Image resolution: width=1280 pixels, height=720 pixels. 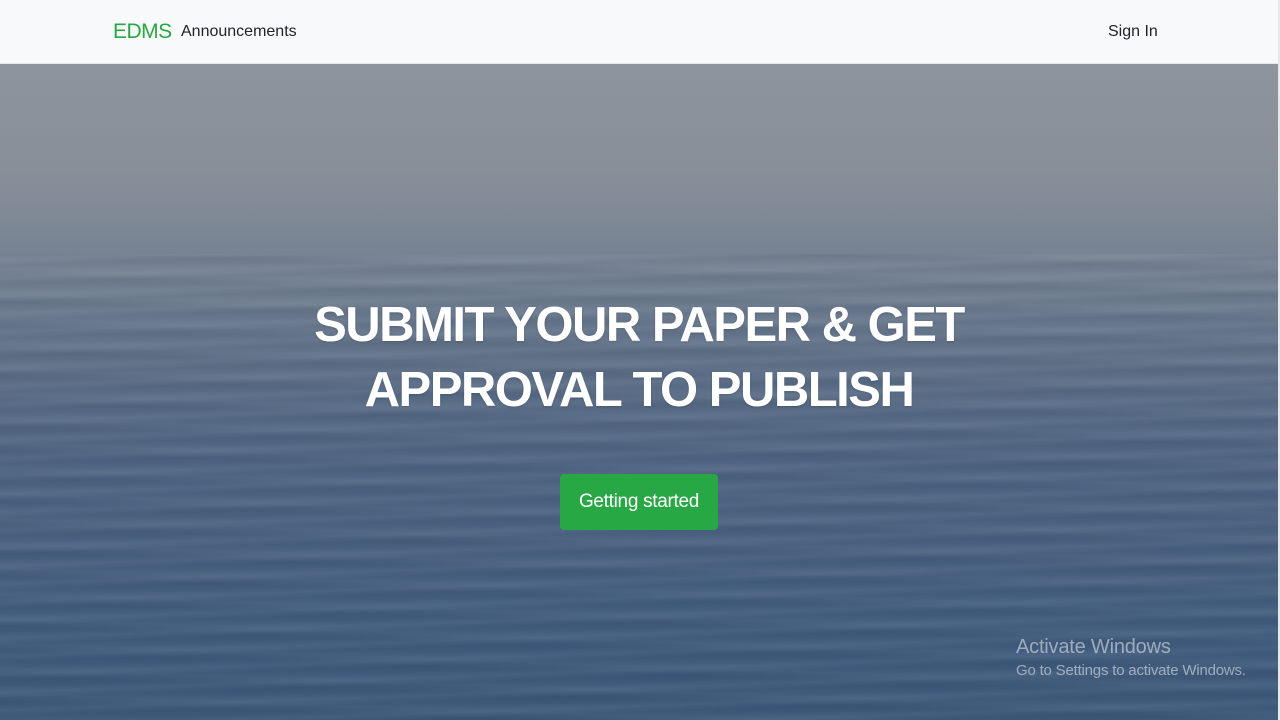 I want to click on brand-logo-link: EDMS, so click(x=142, y=32).